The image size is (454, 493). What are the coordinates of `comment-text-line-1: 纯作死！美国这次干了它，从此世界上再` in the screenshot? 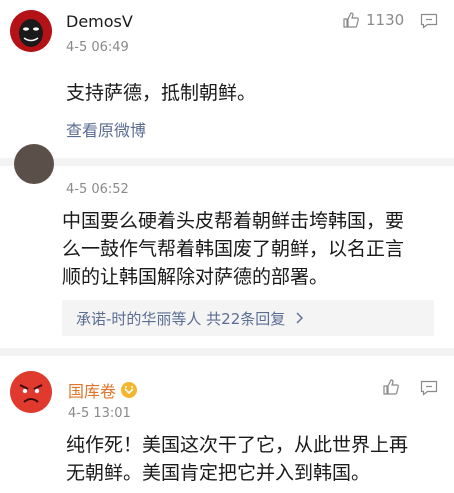 It's located at (237, 445).